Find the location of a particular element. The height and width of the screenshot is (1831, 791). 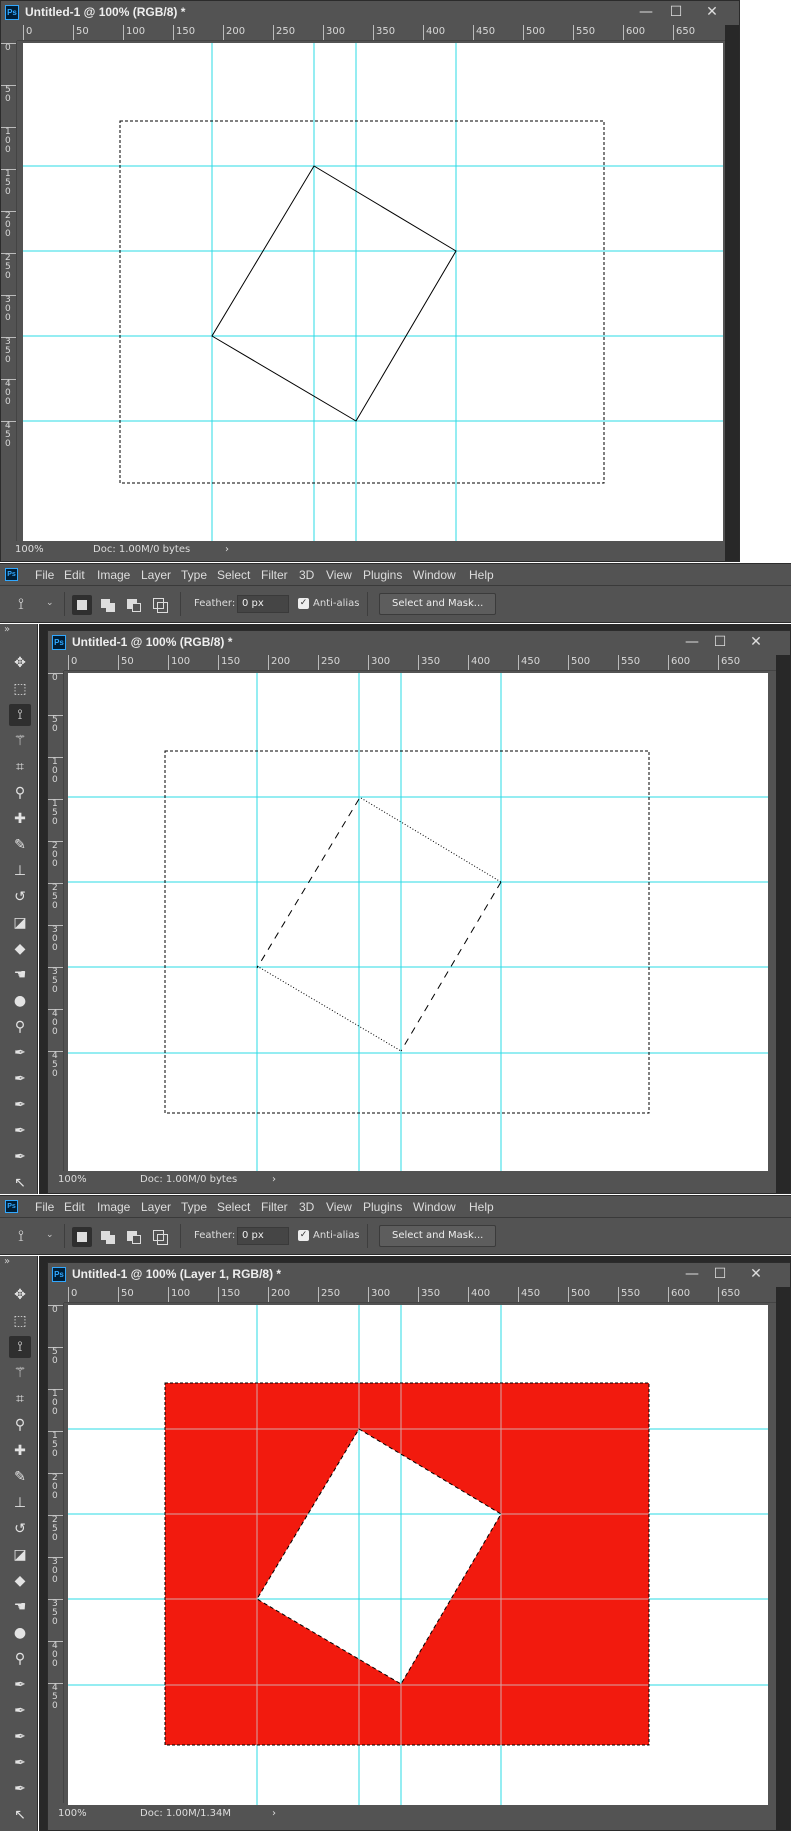

brush-tool-icon: ✎ is located at coordinates (20, 1477).